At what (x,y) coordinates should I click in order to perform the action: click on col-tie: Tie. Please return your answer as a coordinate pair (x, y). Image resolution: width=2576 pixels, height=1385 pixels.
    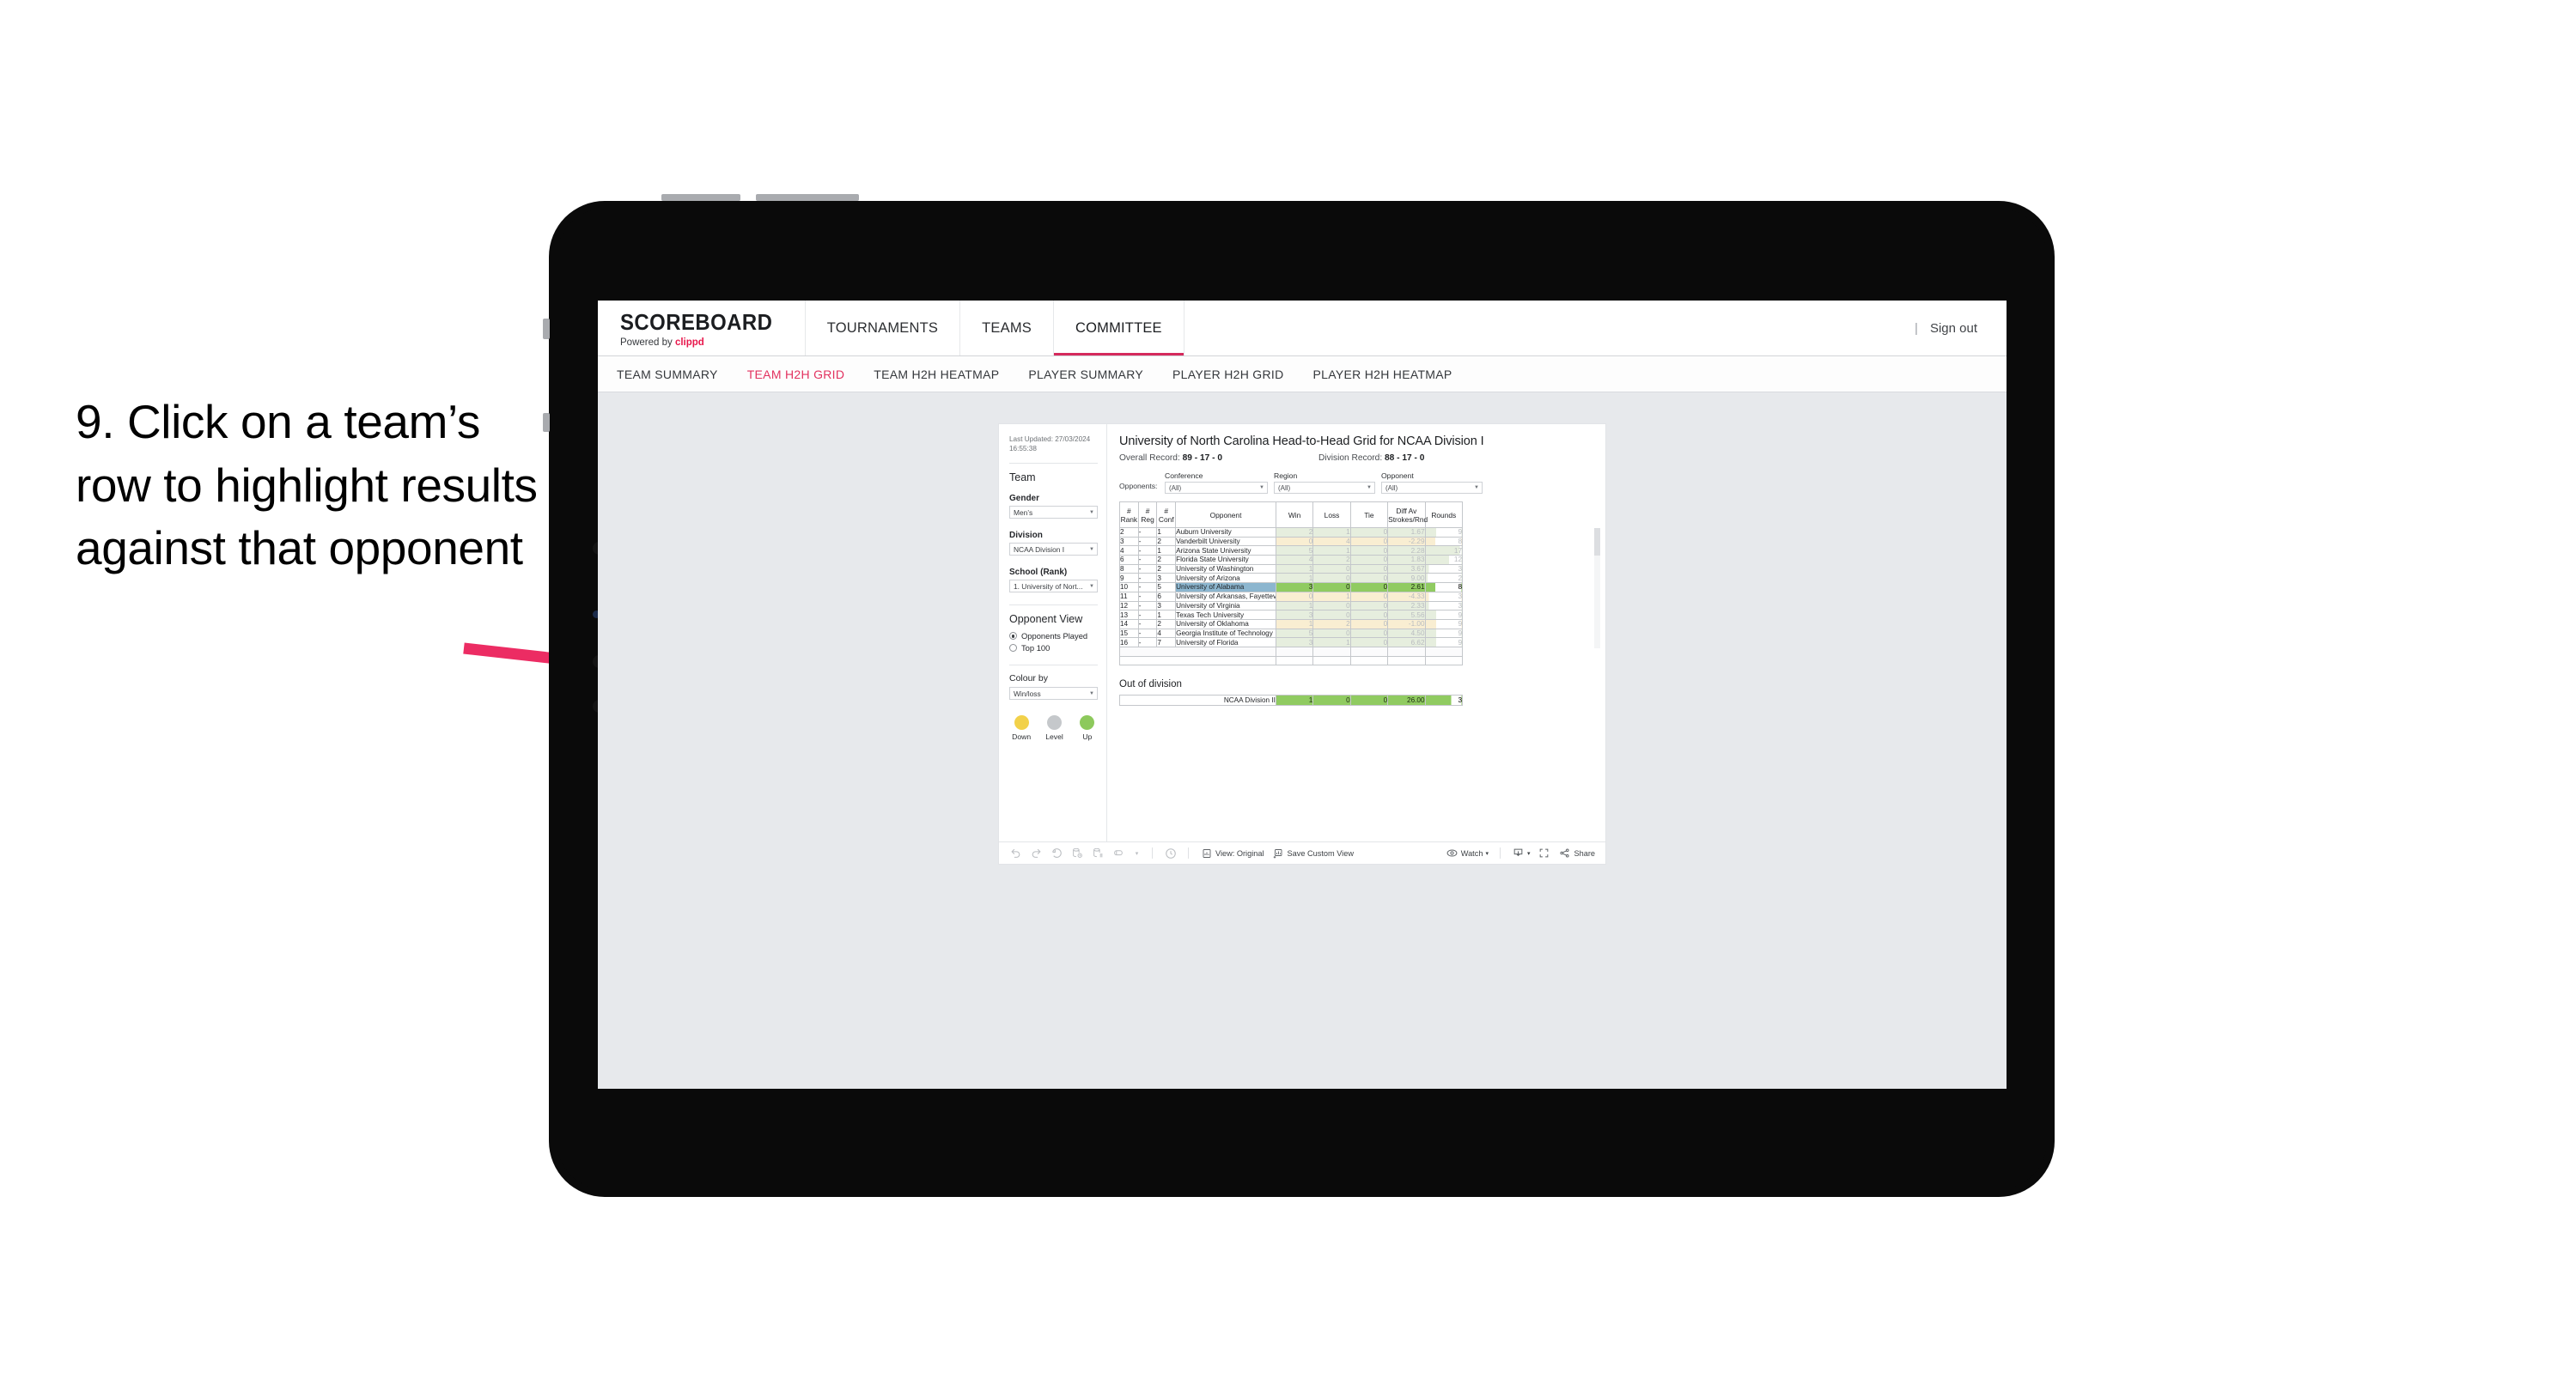
    Looking at the image, I should click on (1369, 514).